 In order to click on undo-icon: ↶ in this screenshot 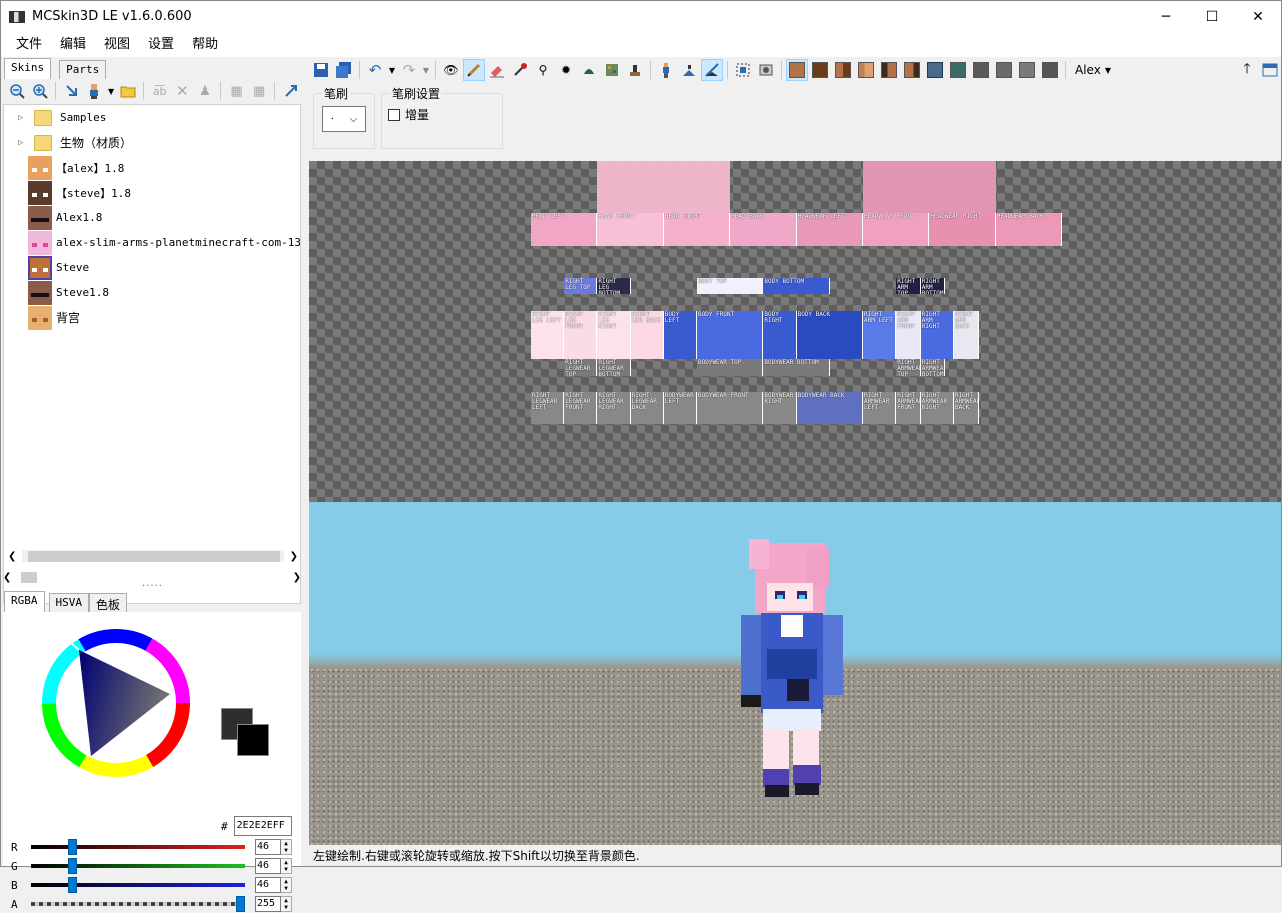, I will do `click(375, 70)`.